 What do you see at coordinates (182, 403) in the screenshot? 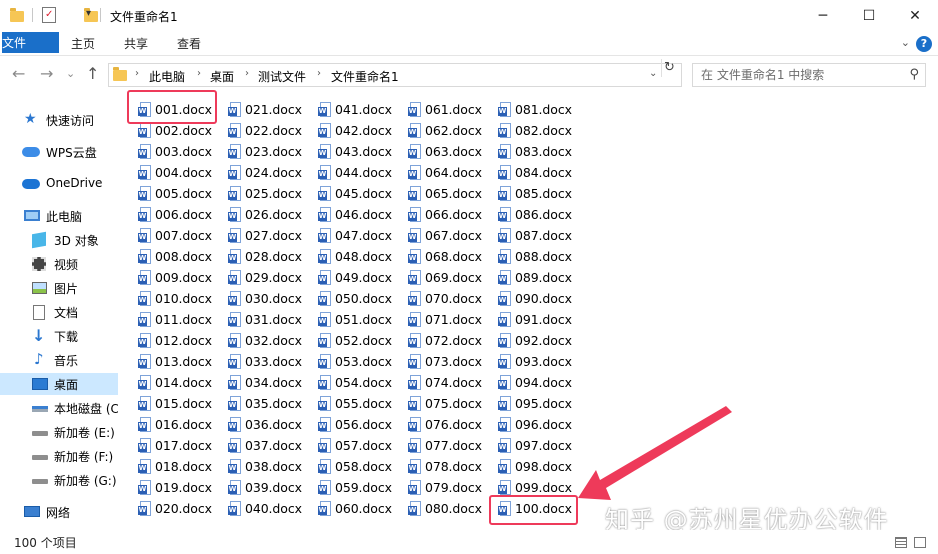
I see `file-item: W 015.docx` at bounding box center [182, 403].